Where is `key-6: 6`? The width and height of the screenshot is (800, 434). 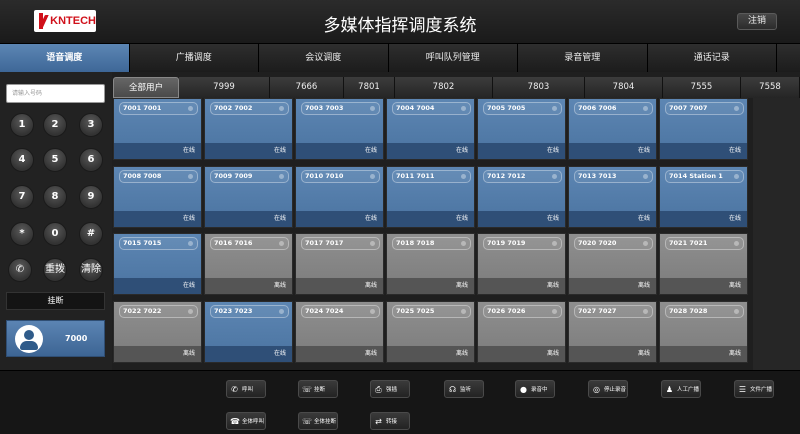
key-6: 6 is located at coordinates (91, 160).